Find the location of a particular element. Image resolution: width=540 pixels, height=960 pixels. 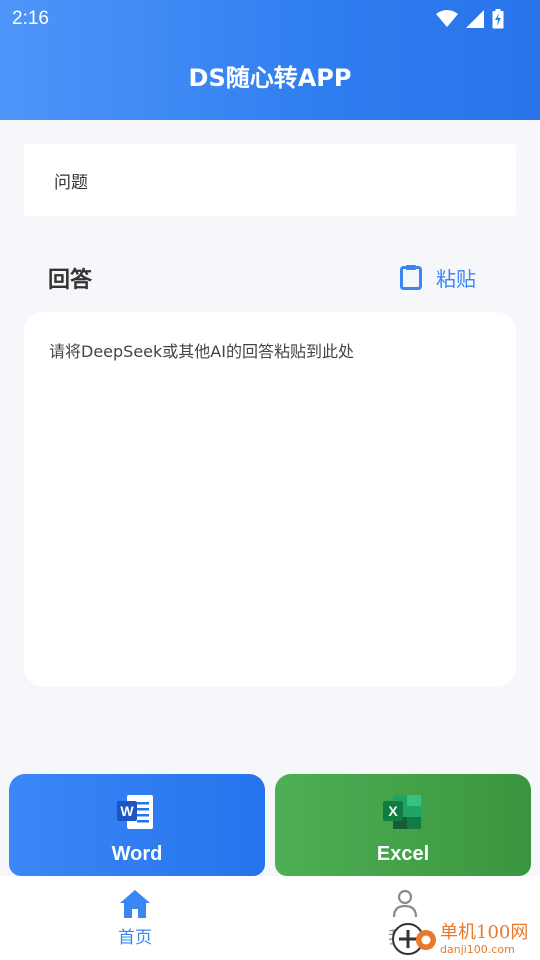

excel-icon-letter: X is located at coordinates (393, 811).